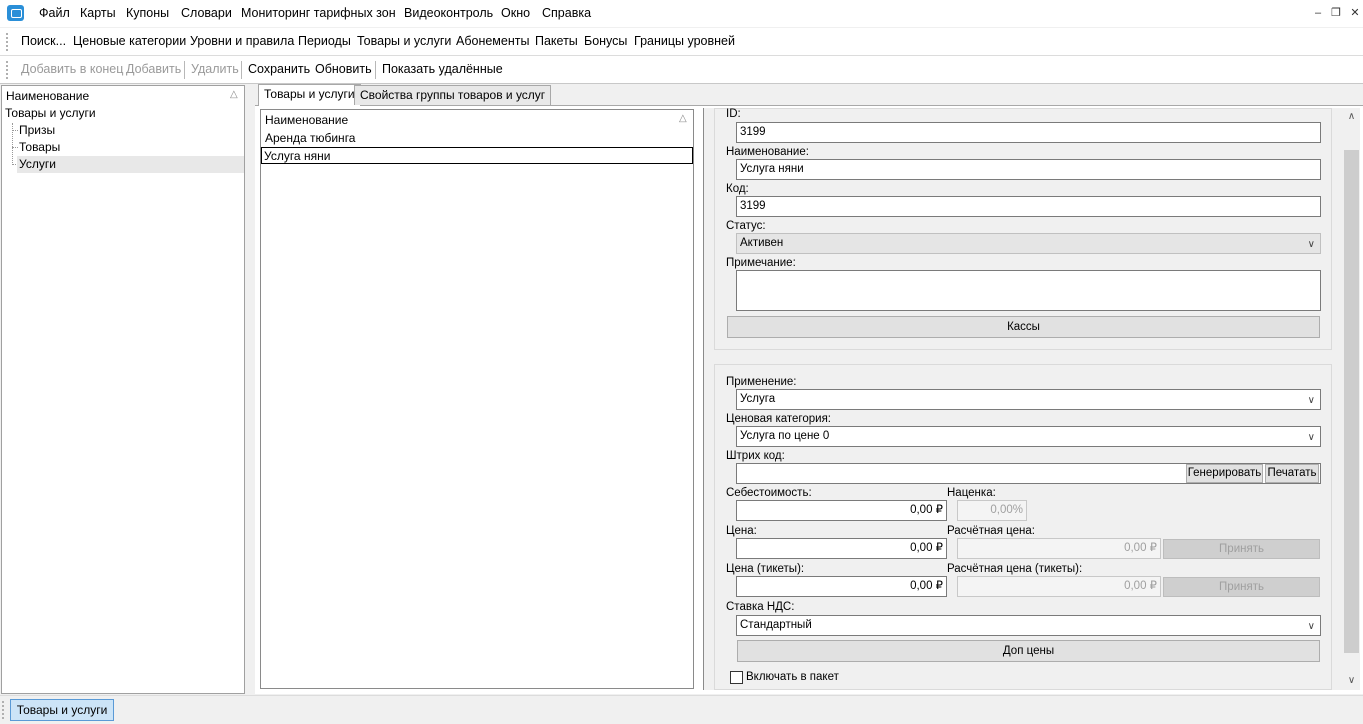 The image size is (1363, 724). What do you see at coordinates (50, 113) in the screenshot?
I see `tree-node-root: Товары и услуги` at bounding box center [50, 113].